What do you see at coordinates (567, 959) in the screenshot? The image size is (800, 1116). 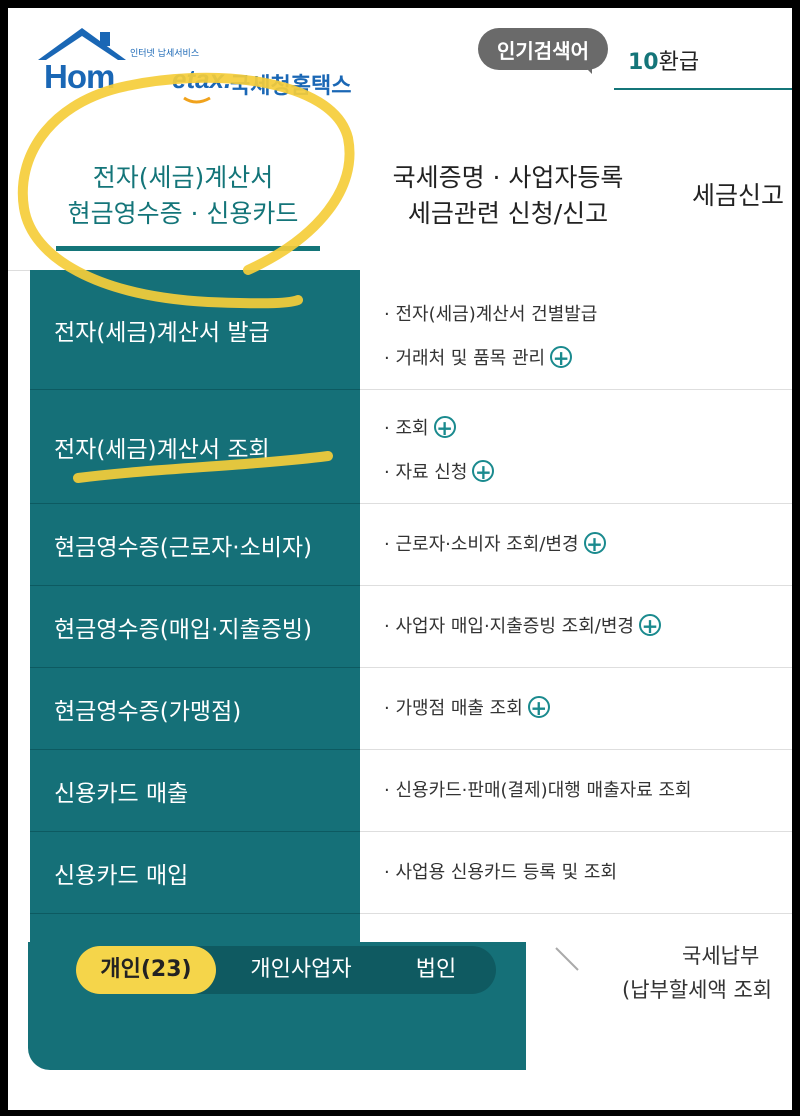 I see `chevron-icon` at bounding box center [567, 959].